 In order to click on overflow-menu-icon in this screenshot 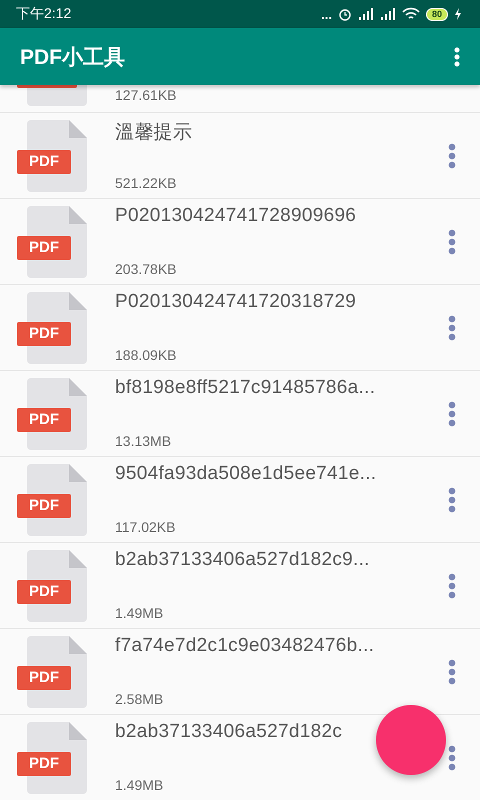, I will do `click(457, 56)`.